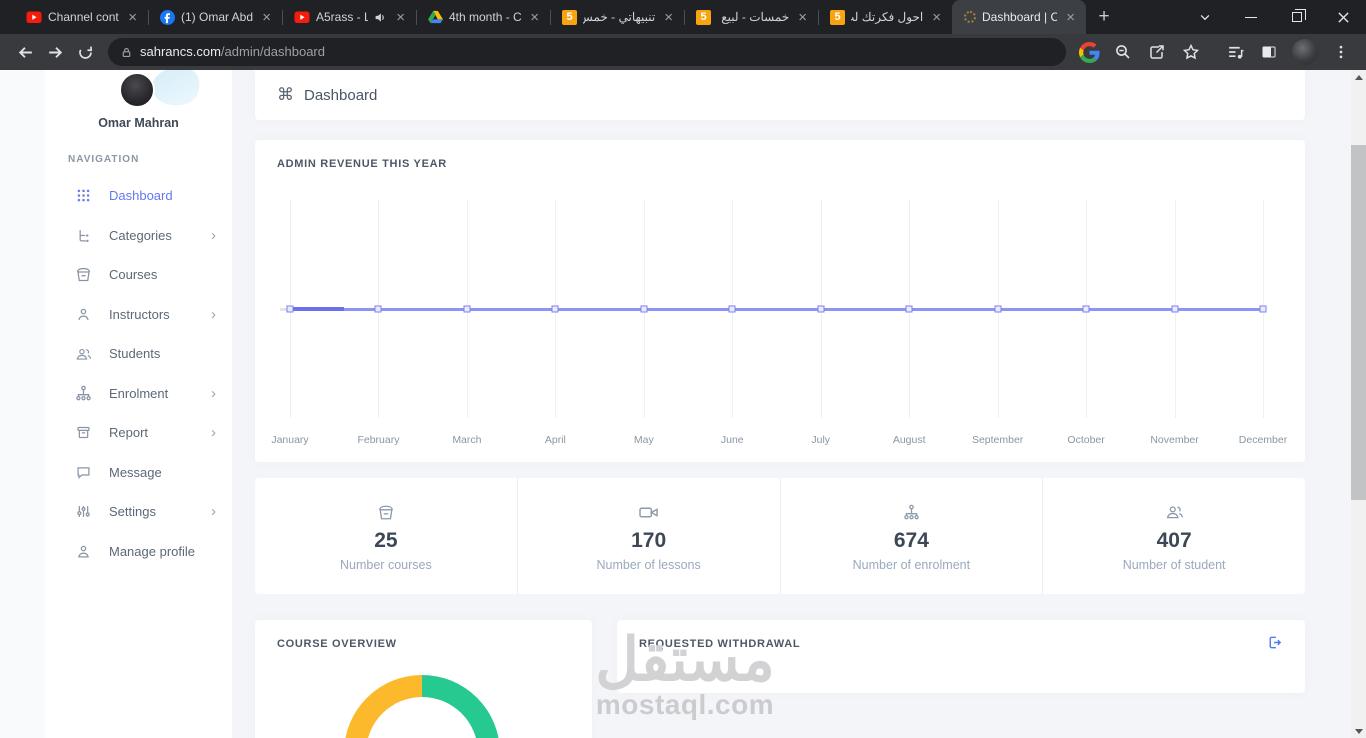  I want to click on scrollbar-down-arrow, so click(1358, 731).